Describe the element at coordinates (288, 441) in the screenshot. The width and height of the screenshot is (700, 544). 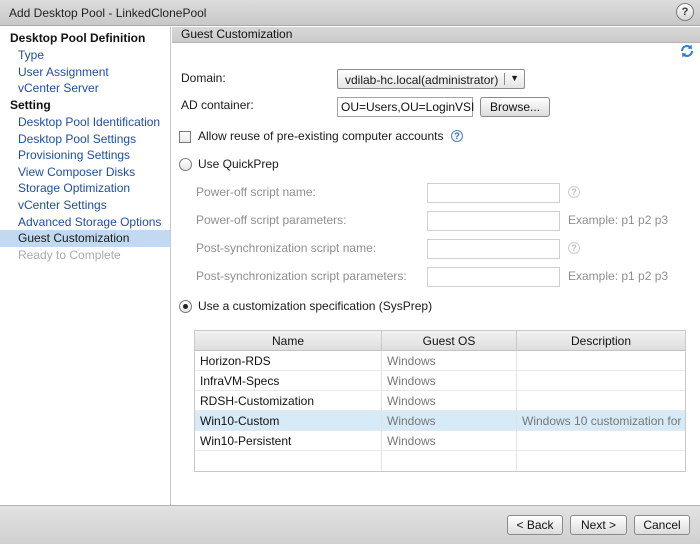
I see `cell-name: Win10-Persistent` at that location.